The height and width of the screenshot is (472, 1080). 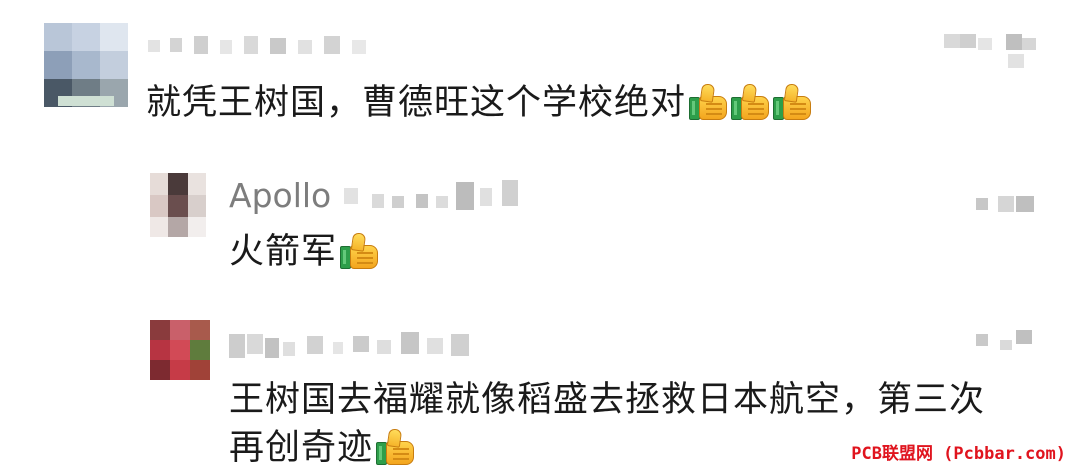 What do you see at coordinates (263, 45) in the screenshot?
I see `comment-1-username-censored` at bounding box center [263, 45].